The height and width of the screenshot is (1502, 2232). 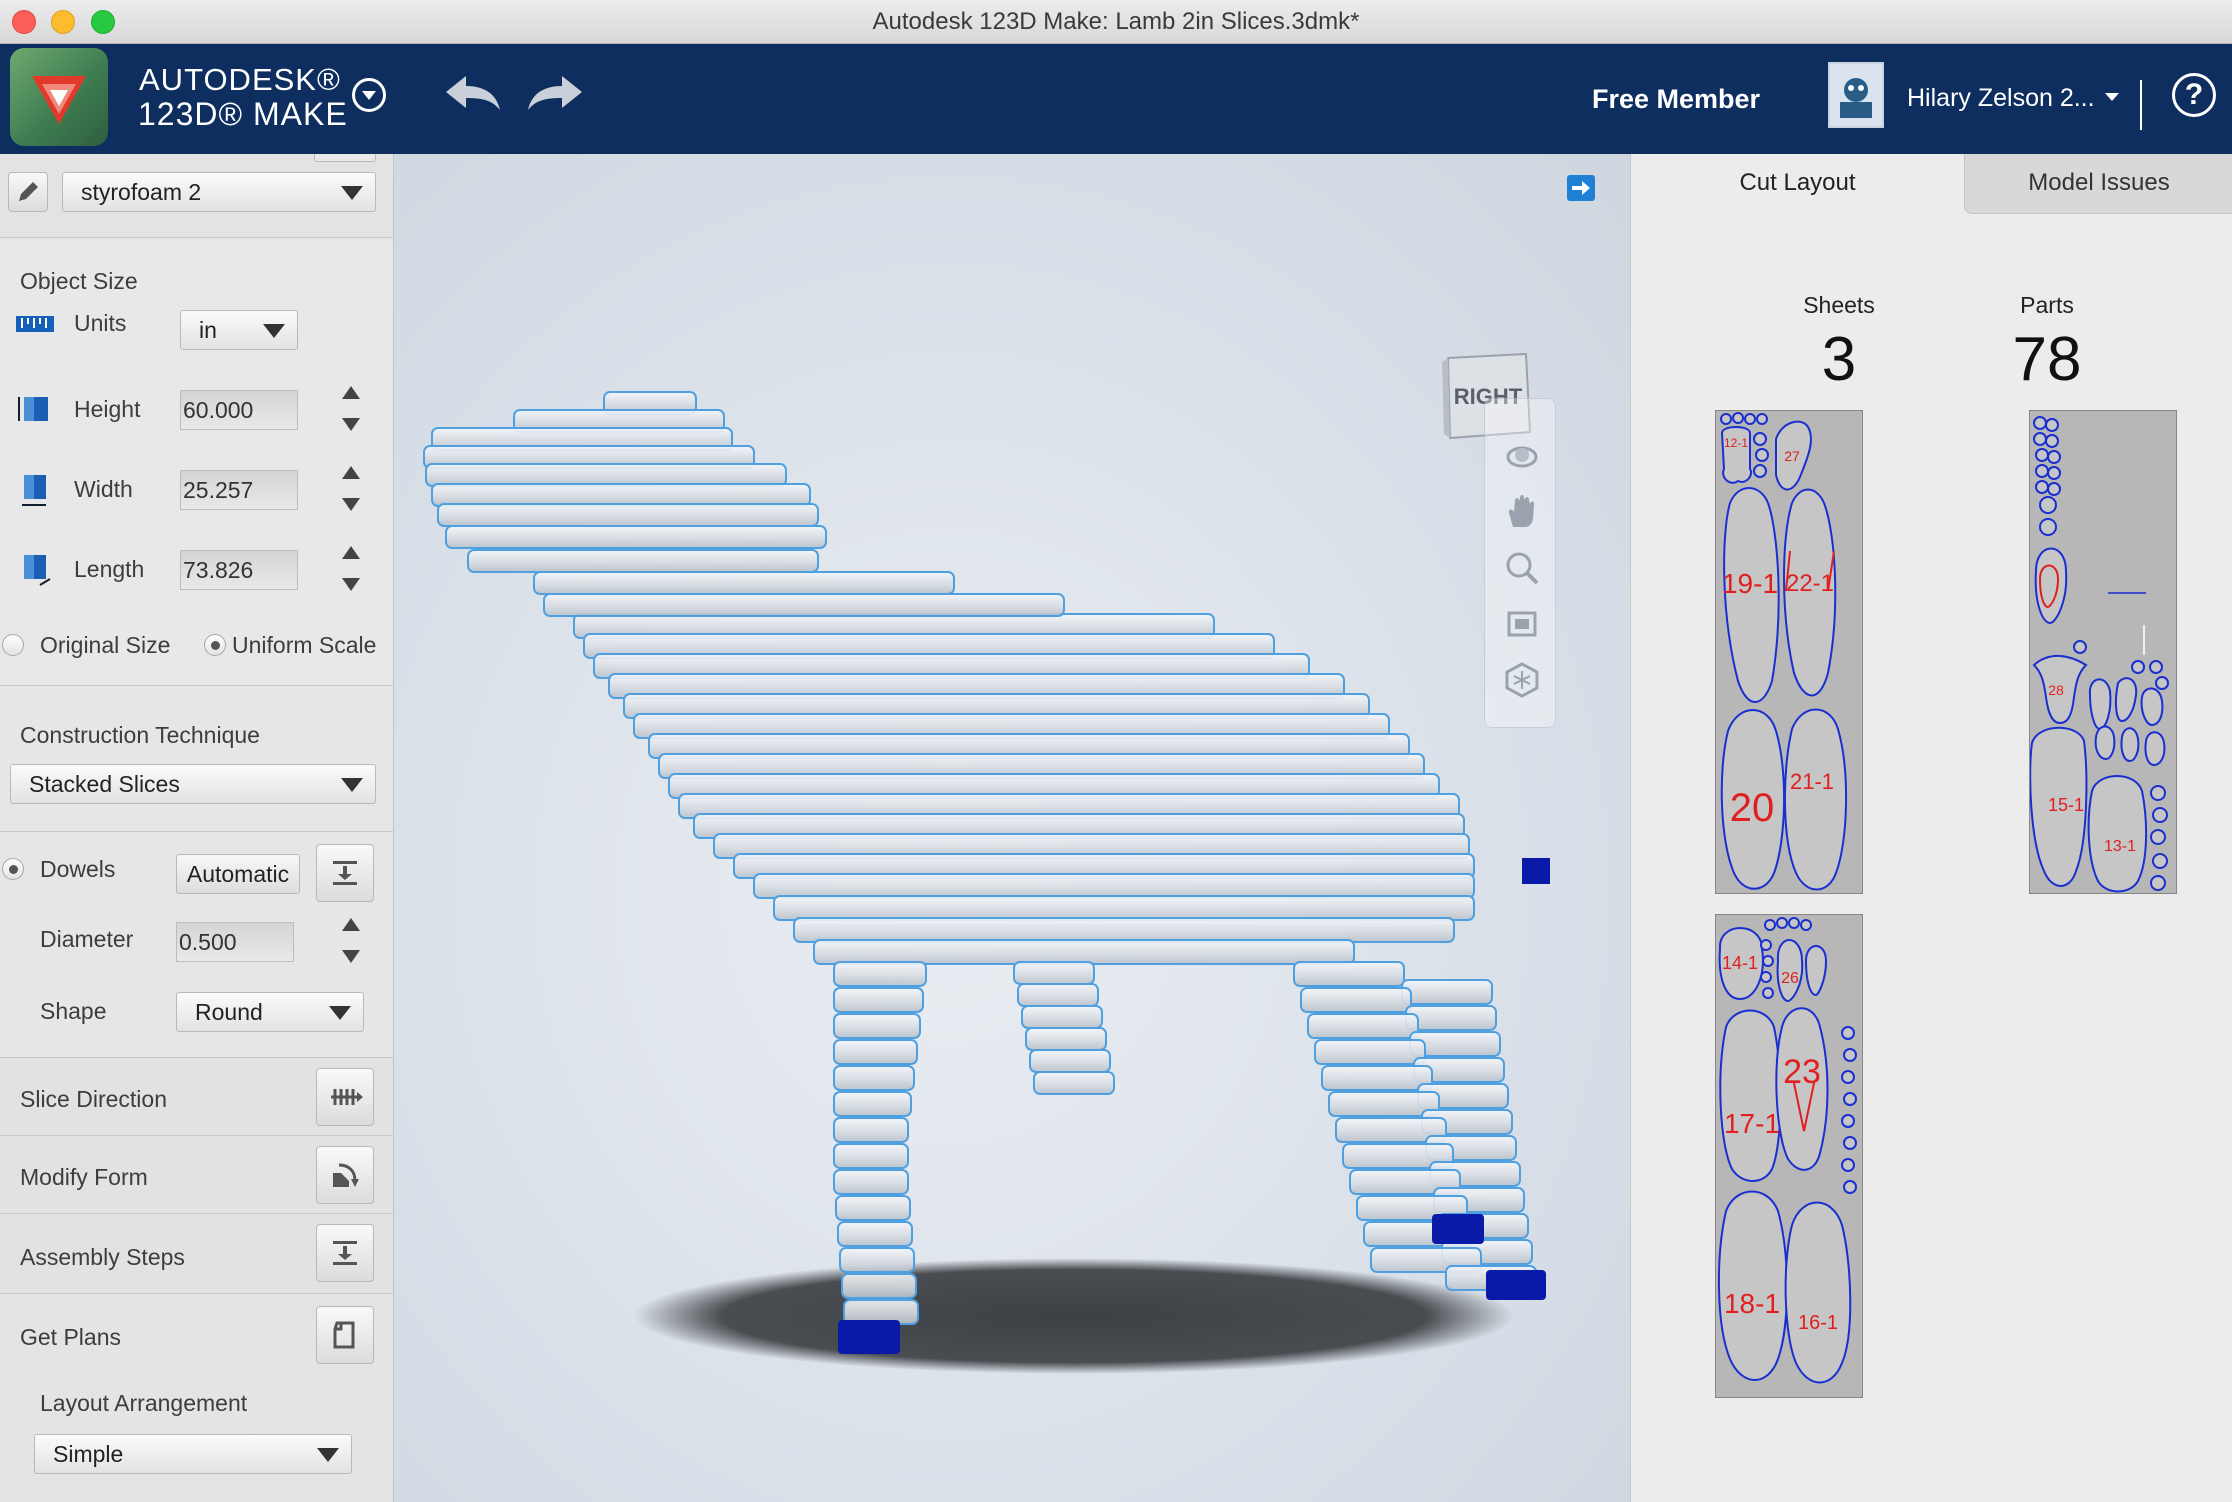 I want to click on part-label: 17-1, so click(x=1752, y=1123).